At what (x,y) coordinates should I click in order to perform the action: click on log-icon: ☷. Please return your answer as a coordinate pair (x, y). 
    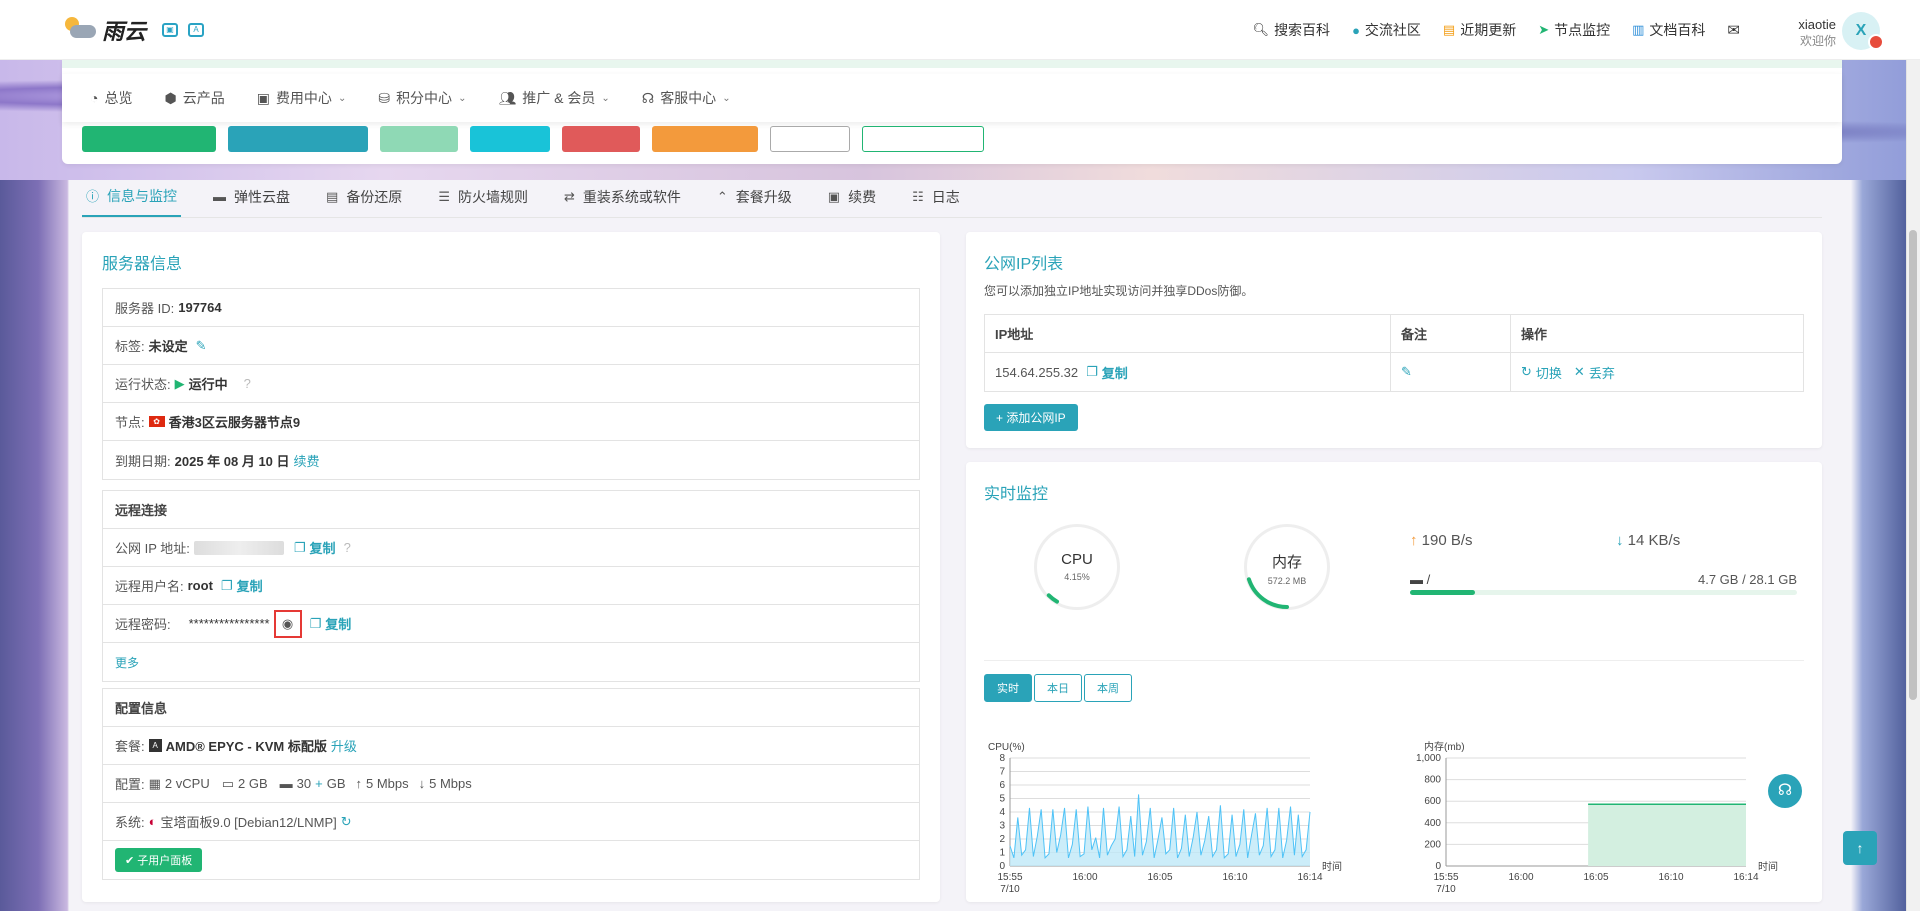
    Looking at the image, I should click on (918, 196).